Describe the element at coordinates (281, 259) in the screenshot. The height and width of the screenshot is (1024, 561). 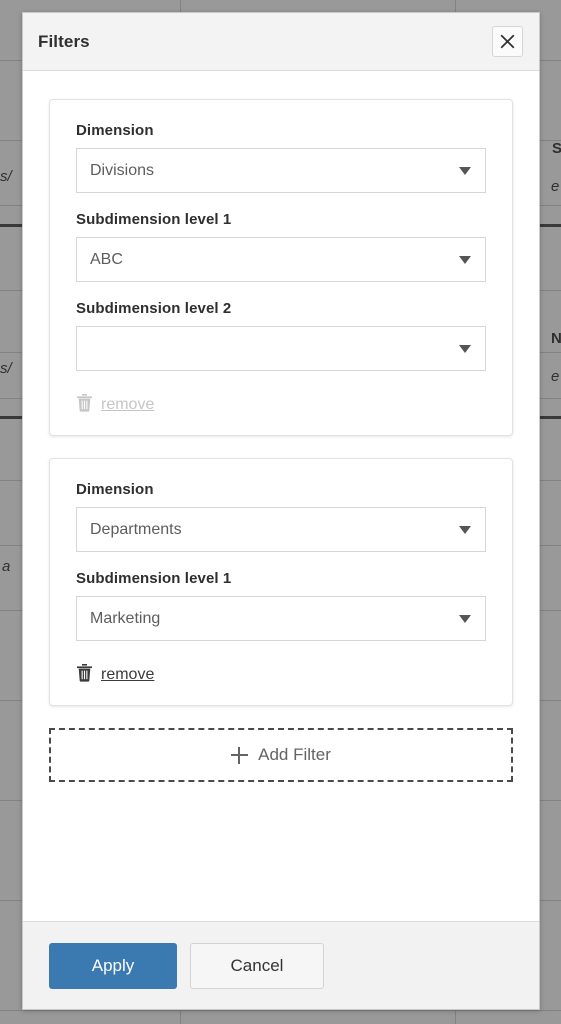
I see `subdimension-level-1-select: ABC` at that location.